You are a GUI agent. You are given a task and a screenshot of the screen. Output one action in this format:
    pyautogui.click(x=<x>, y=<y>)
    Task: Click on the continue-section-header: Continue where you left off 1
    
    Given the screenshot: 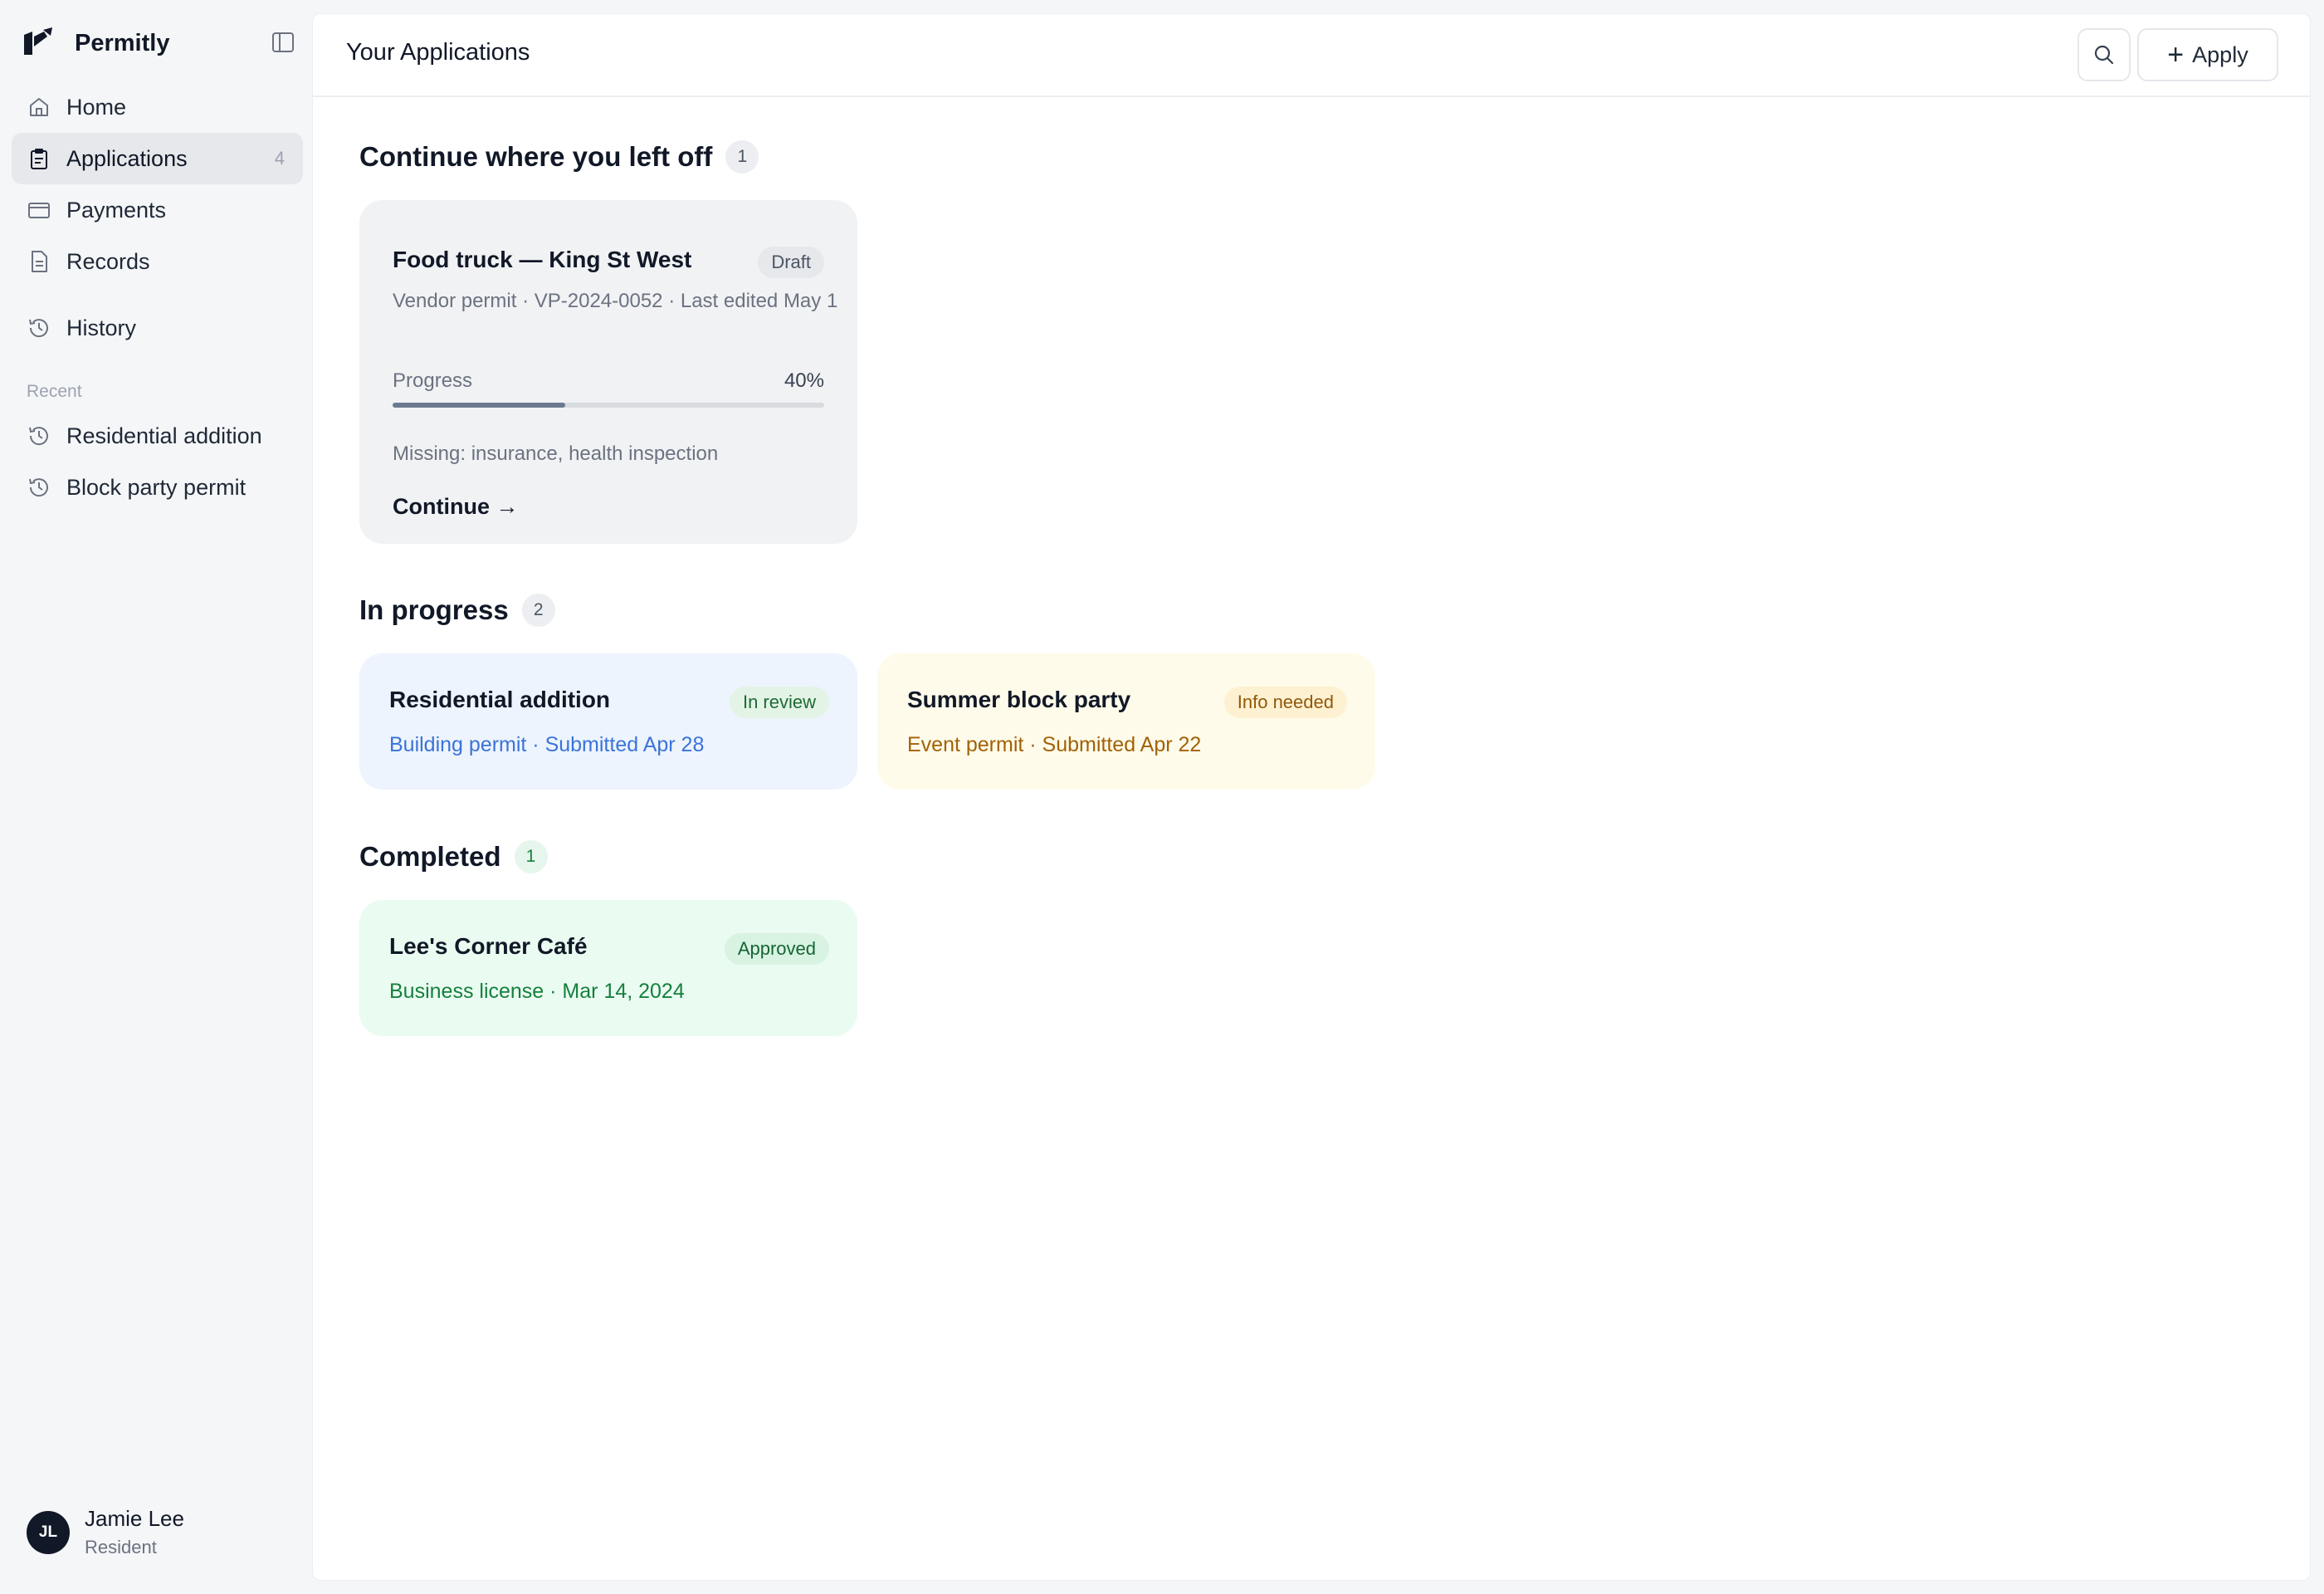 What is the action you would take?
    pyautogui.click(x=559, y=157)
    